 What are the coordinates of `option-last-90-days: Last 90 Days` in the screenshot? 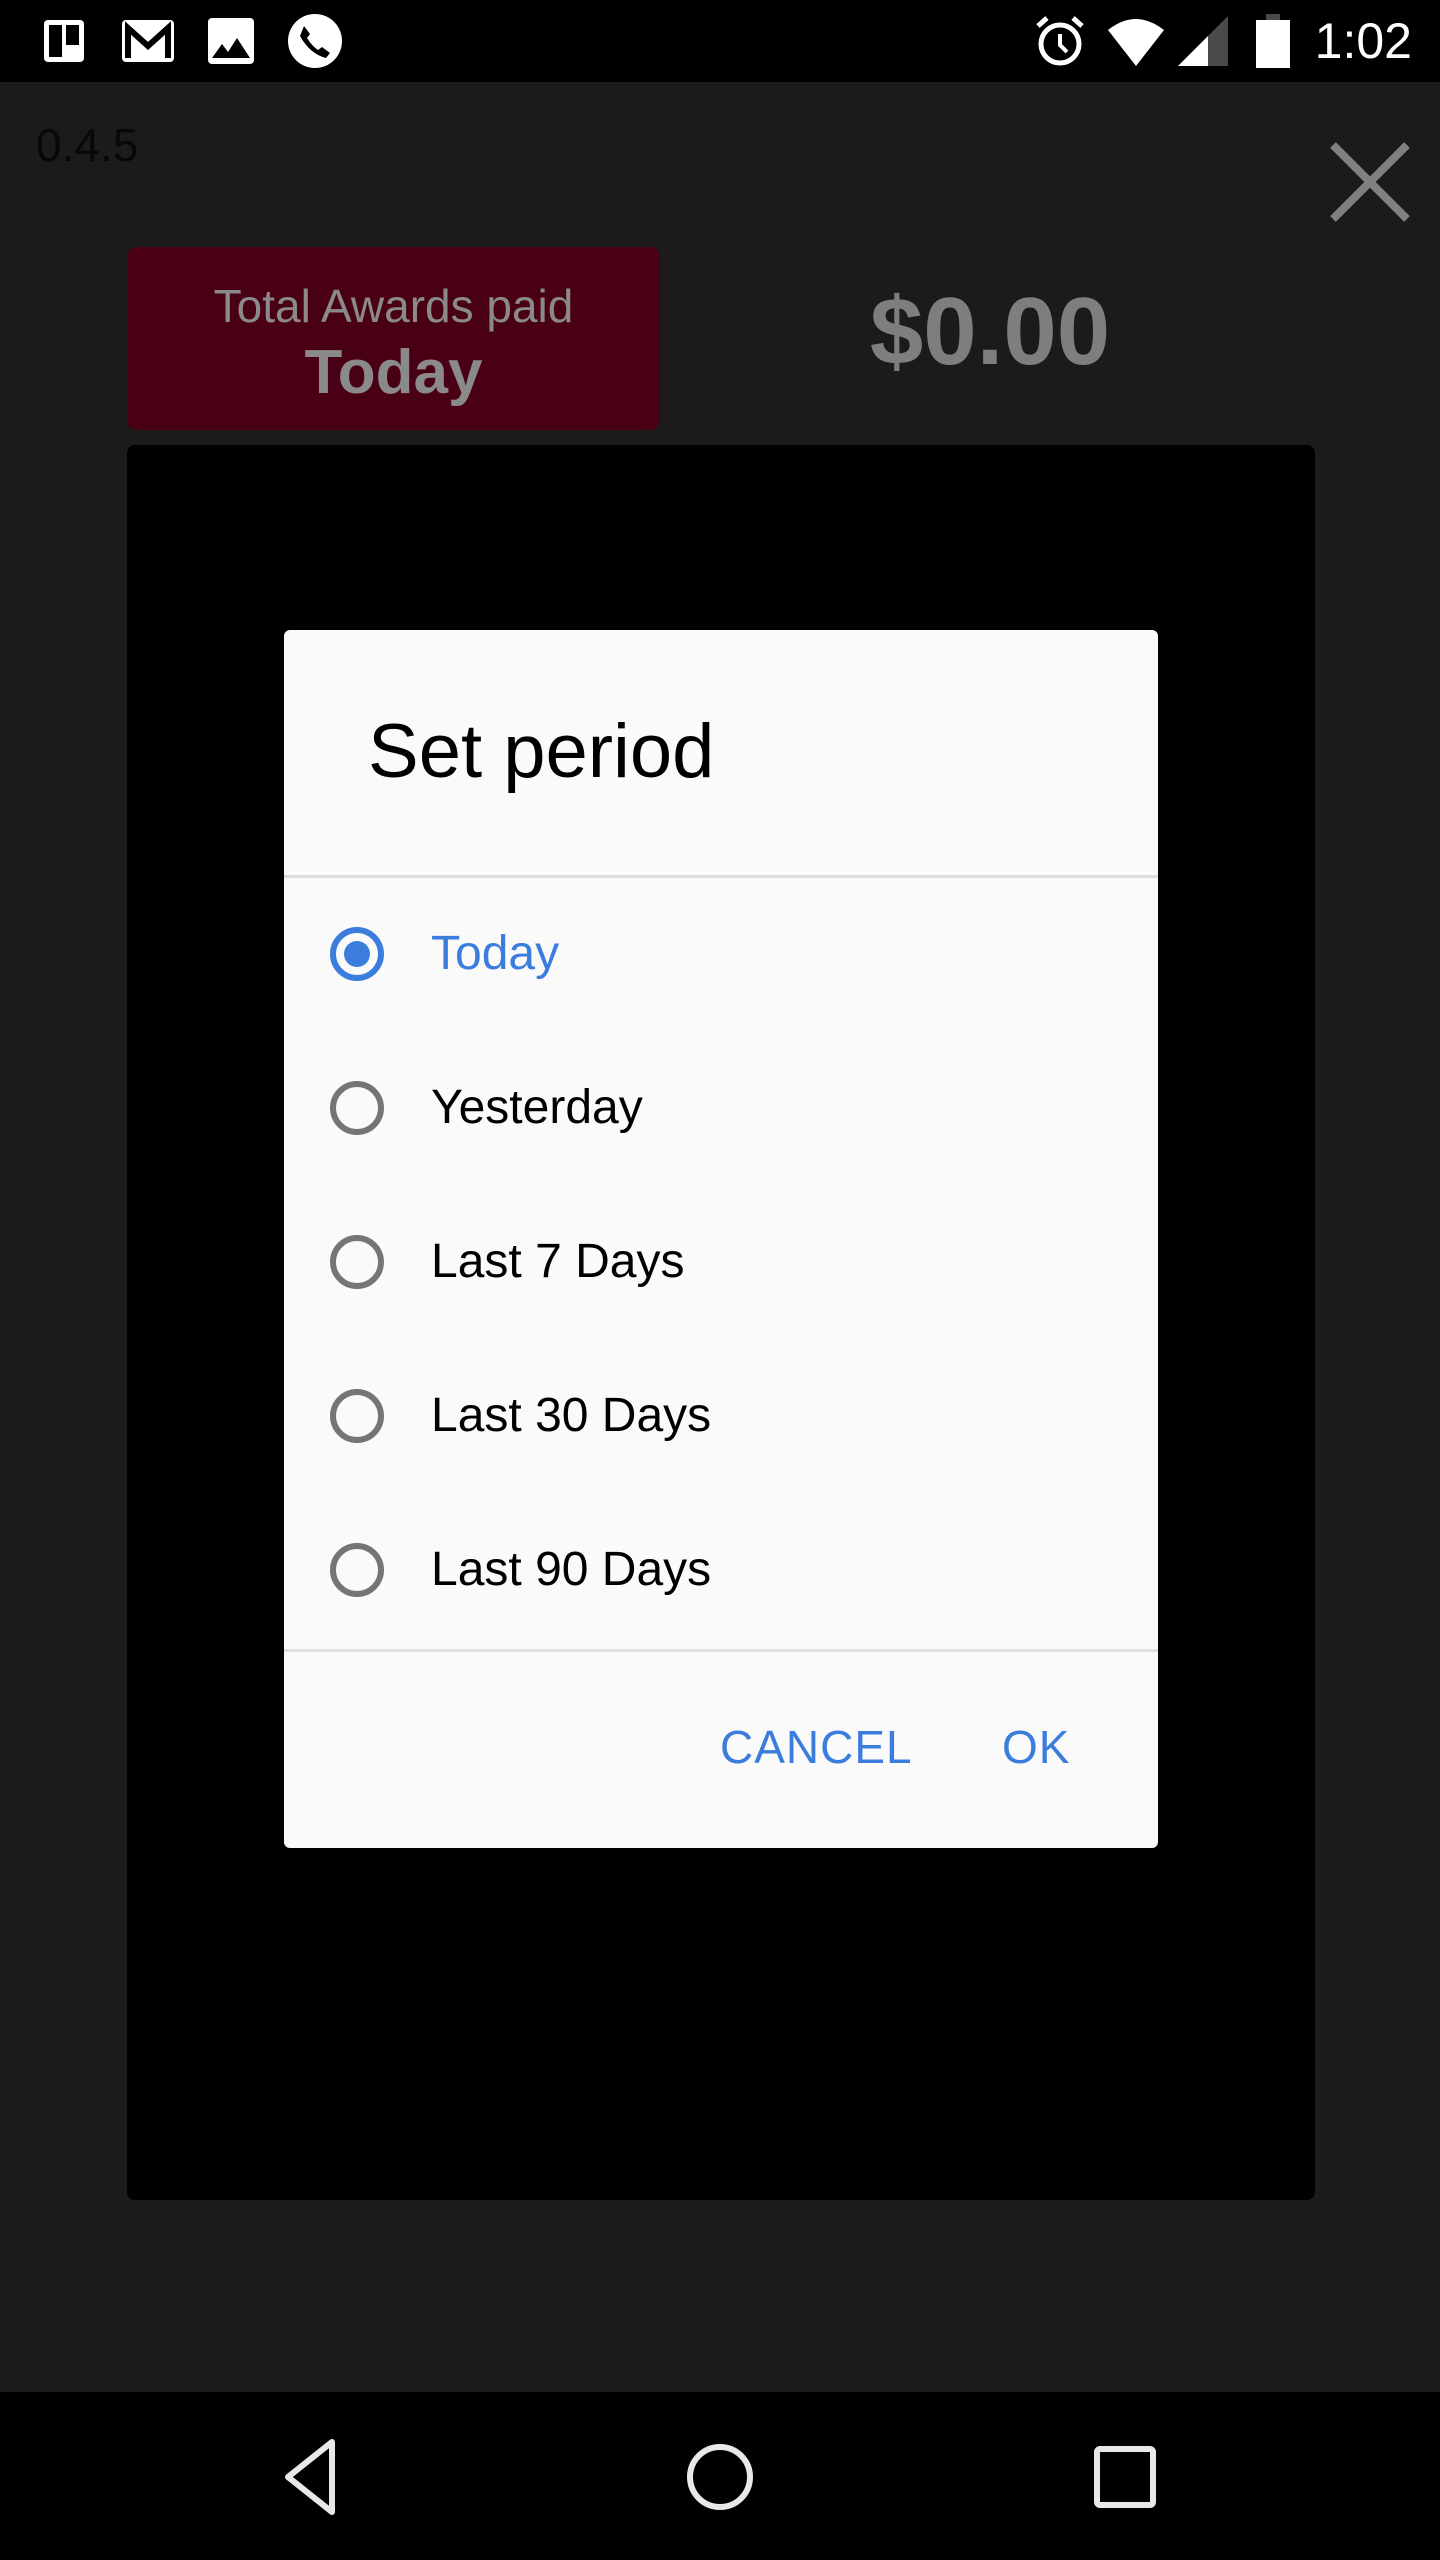 It's located at (721, 1570).